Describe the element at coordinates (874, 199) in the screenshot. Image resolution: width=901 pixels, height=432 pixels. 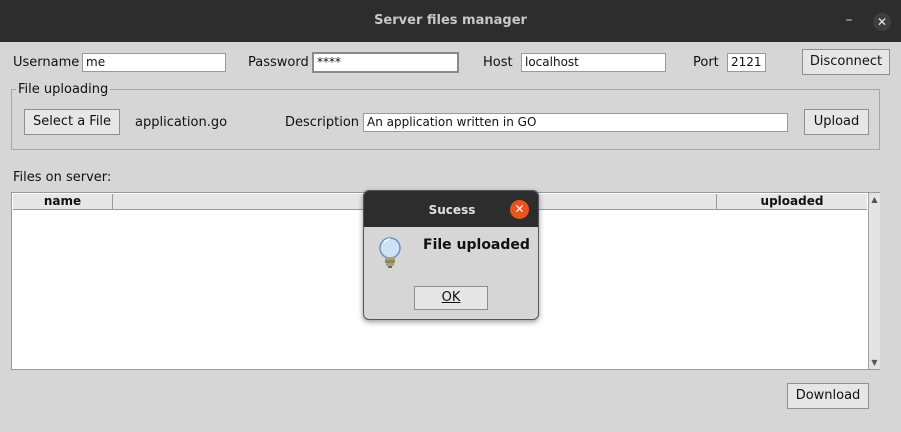
I see `scroll-up-icon: ▲` at that location.